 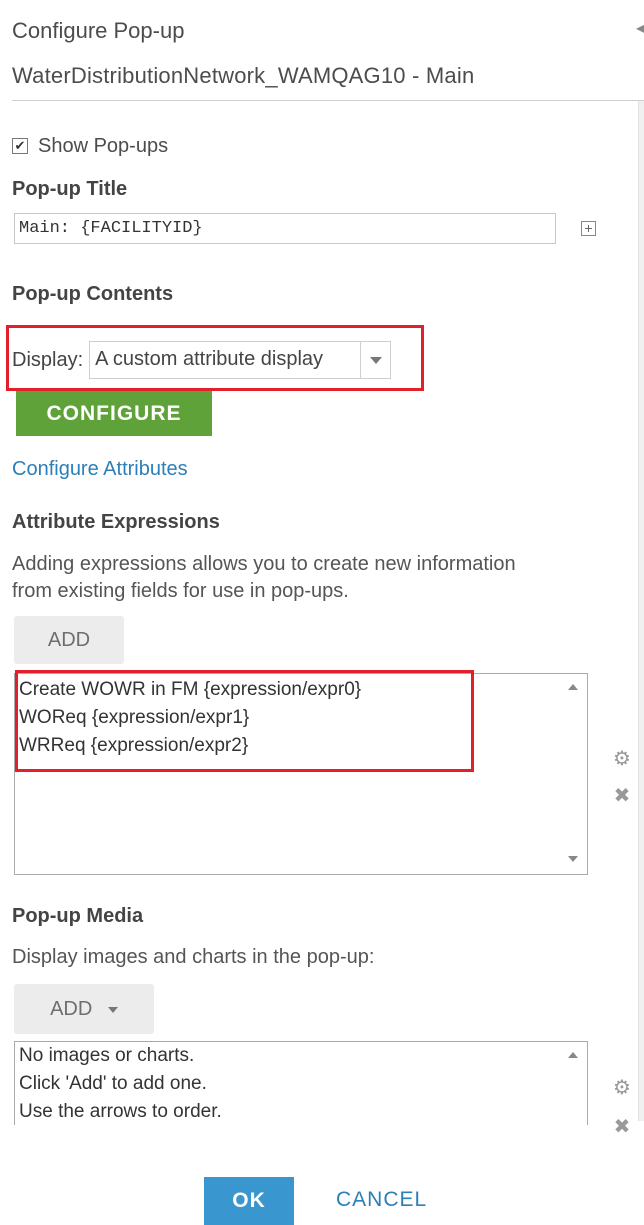 I want to click on display-select: A custom attribute display, so click(x=240, y=360).